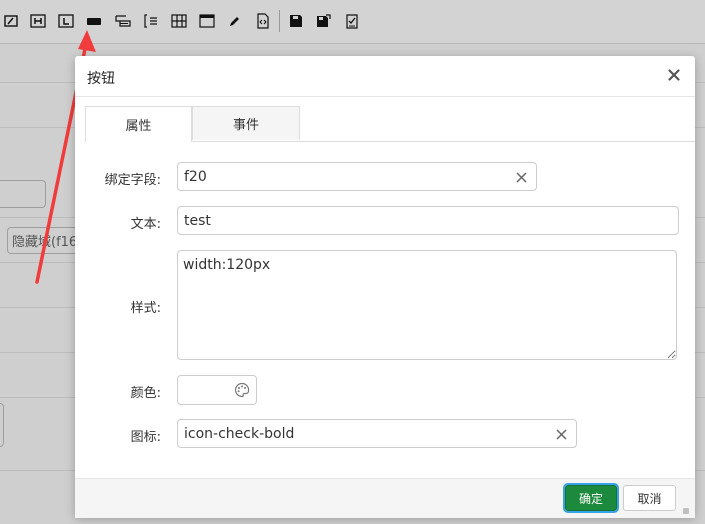 This screenshot has height=524, width=705. Describe the element at coordinates (101, 79) in the screenshot. I see `dialog-title: 按钮` at that location.